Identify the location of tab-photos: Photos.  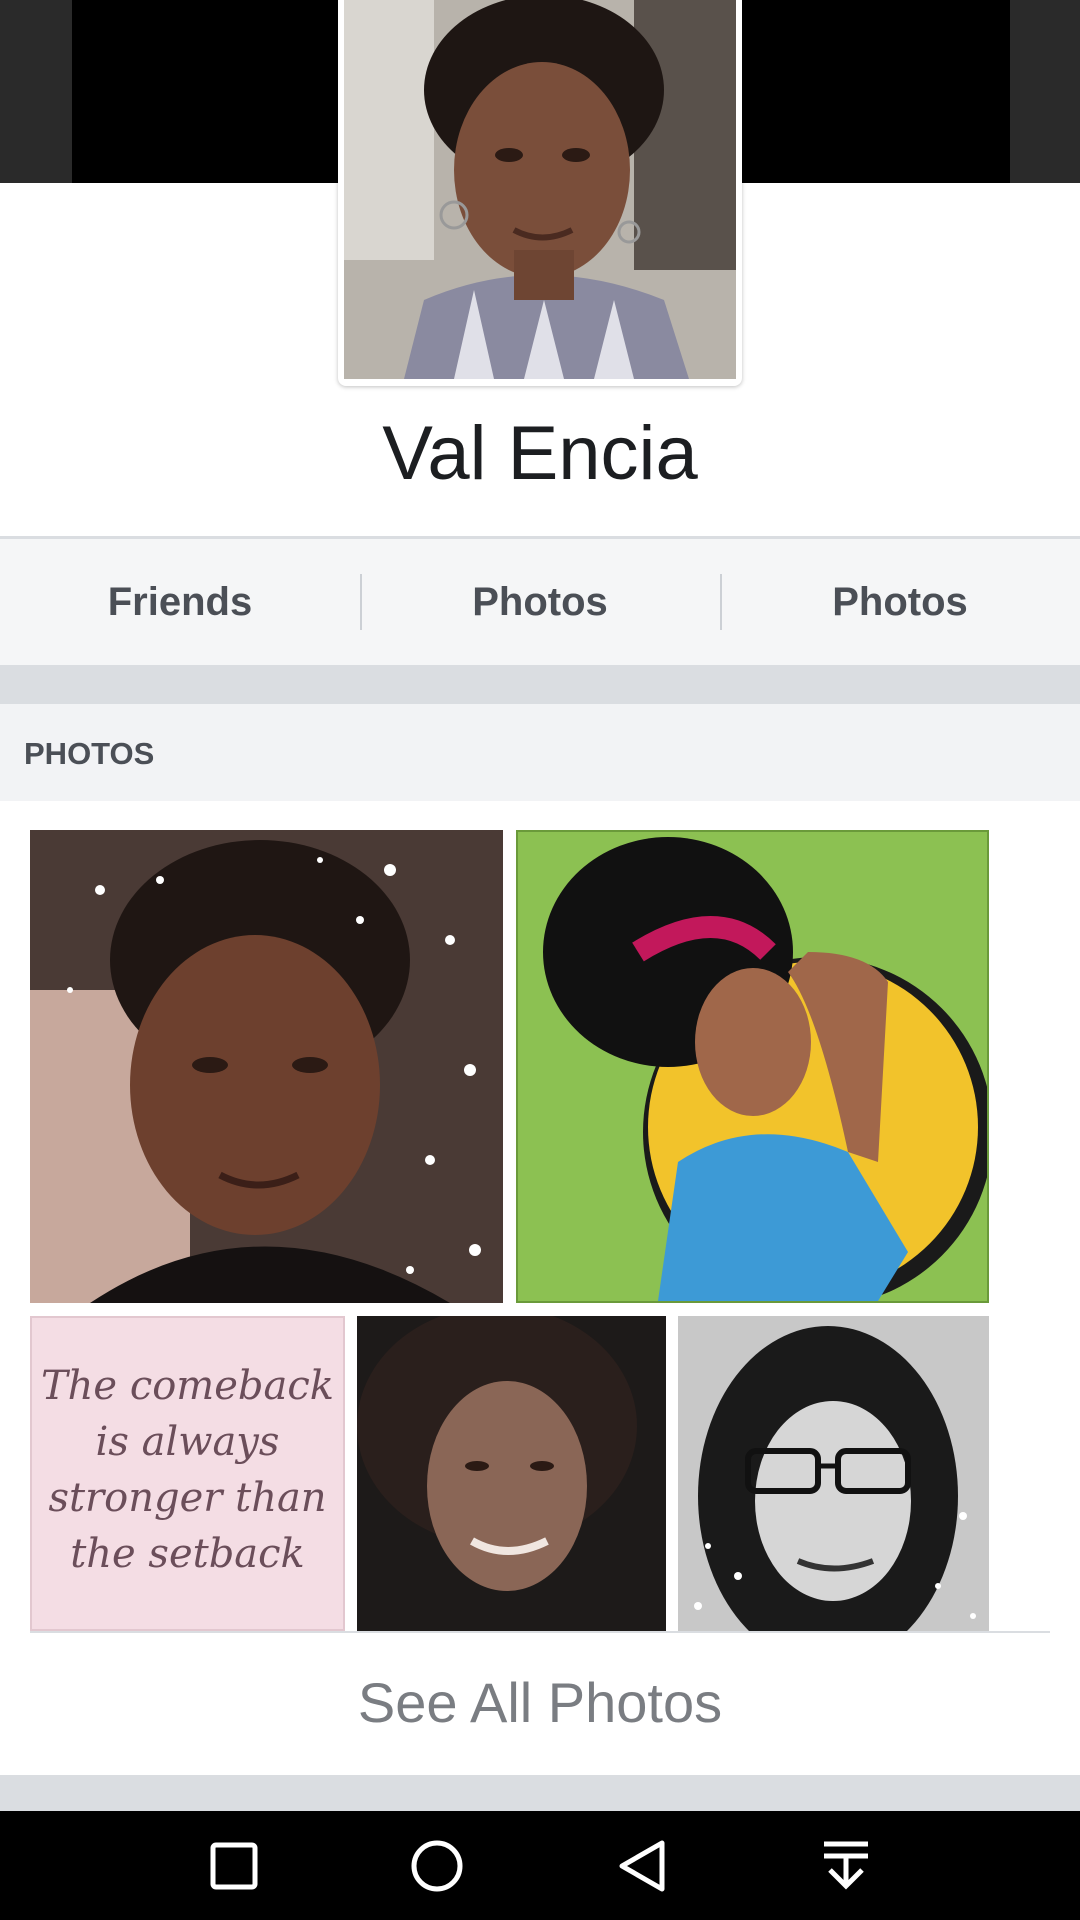
(540, 602).